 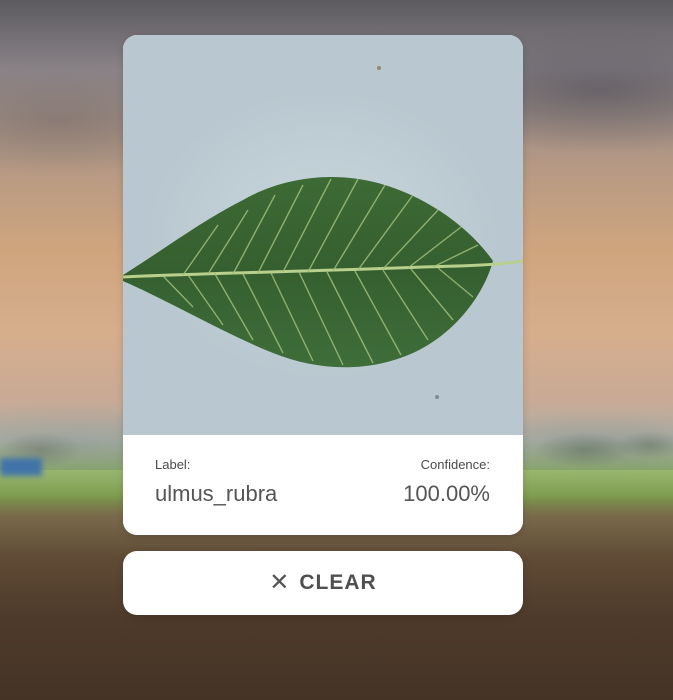 What do you see at coordinates (279, 582) in the screenshot?
I see `close-icon: ✕` at bounding box center [279, 582].